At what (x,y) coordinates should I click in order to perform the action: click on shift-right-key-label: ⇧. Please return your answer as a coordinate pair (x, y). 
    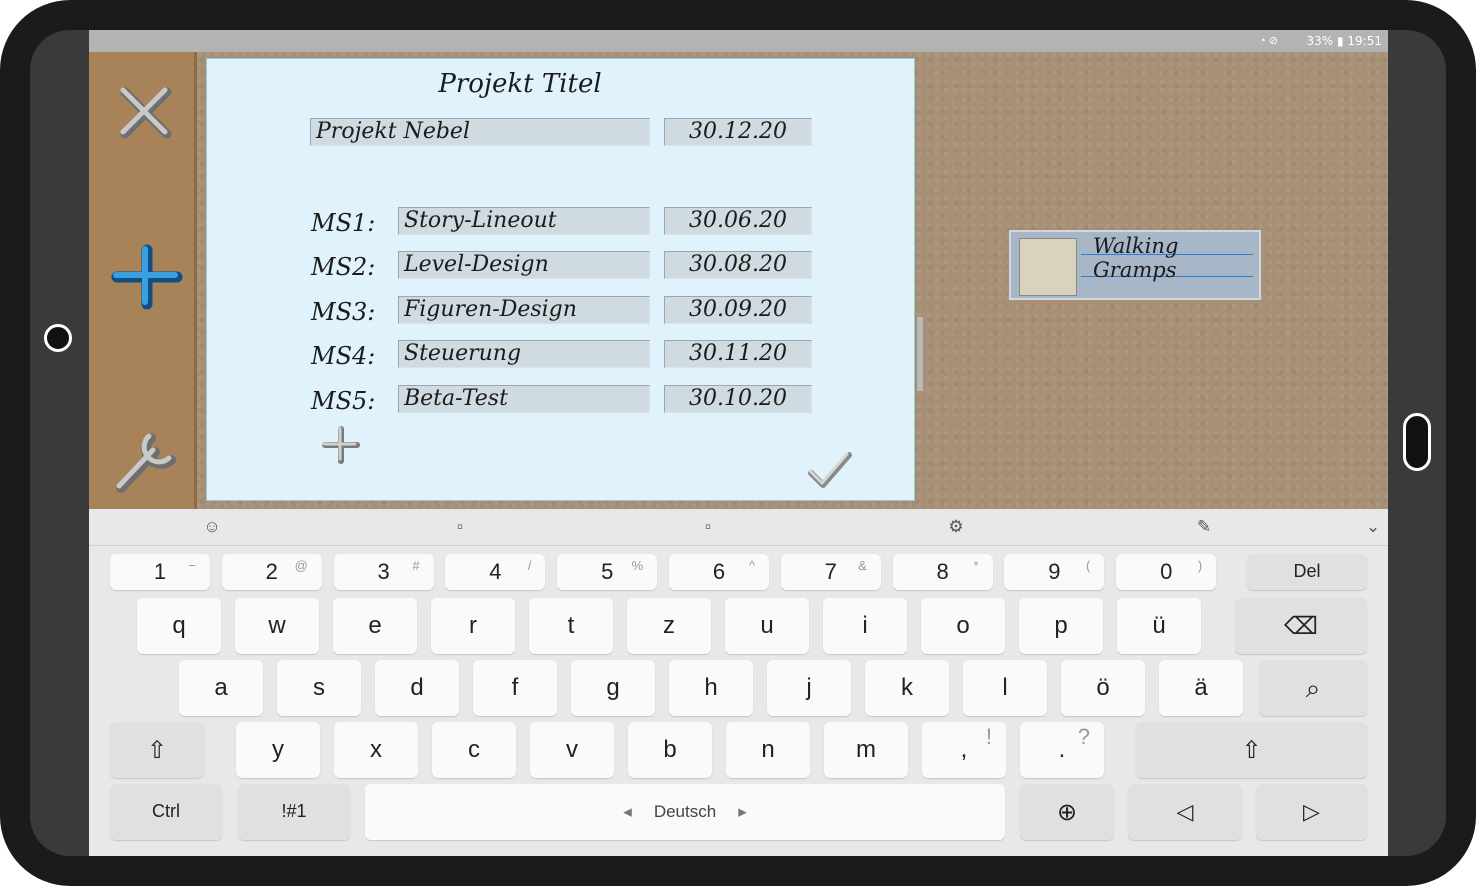
    Looking at the image, I should click on (1251, 750).